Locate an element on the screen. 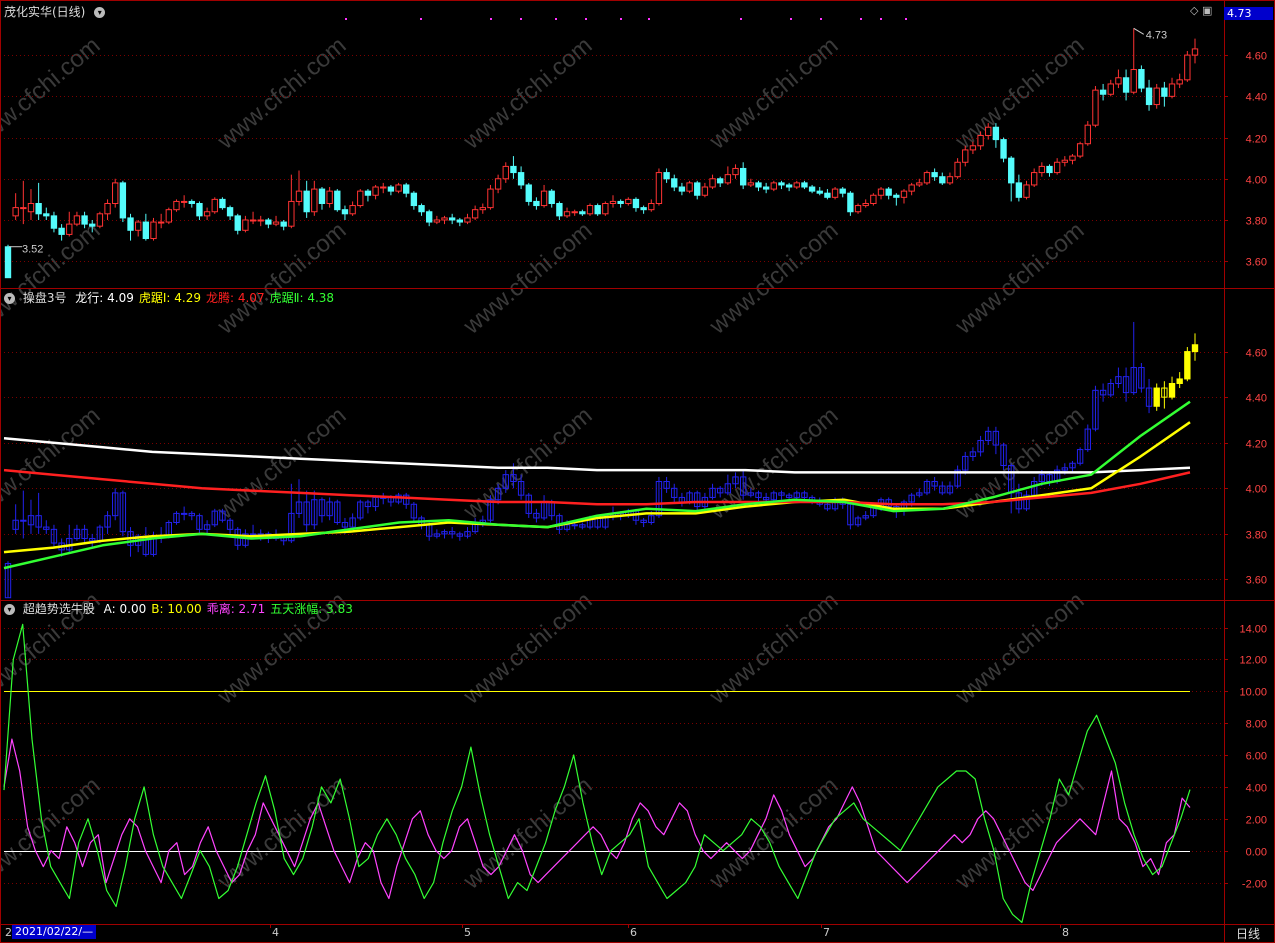 This screenshot has width=1275, height=943. trend-legend-2: 乖离: 2.71 is located at coordinates (236, 609).